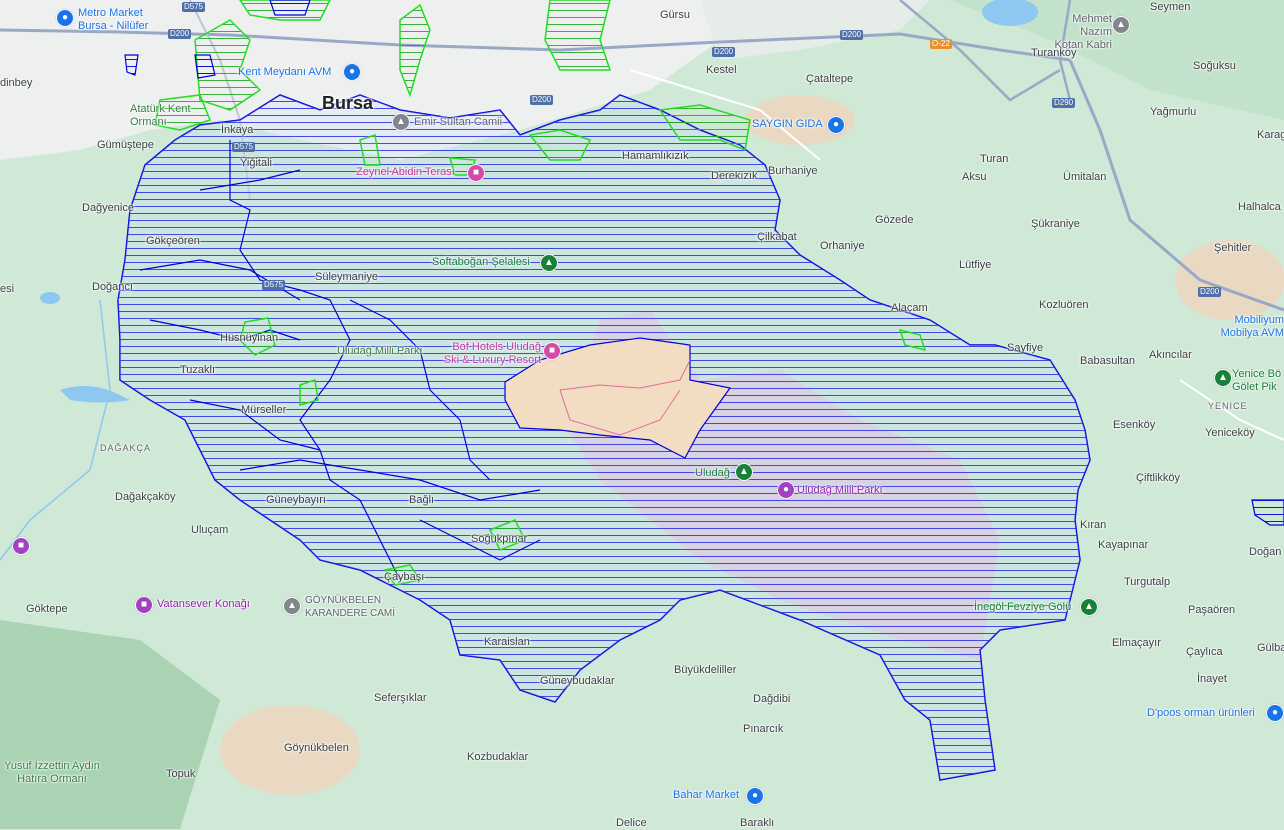 The image size is (1284, 830). Describe the element at coordinates (787, 124) in the screenshot. I see `poi-label: SAYGIN GIDA` at that location.